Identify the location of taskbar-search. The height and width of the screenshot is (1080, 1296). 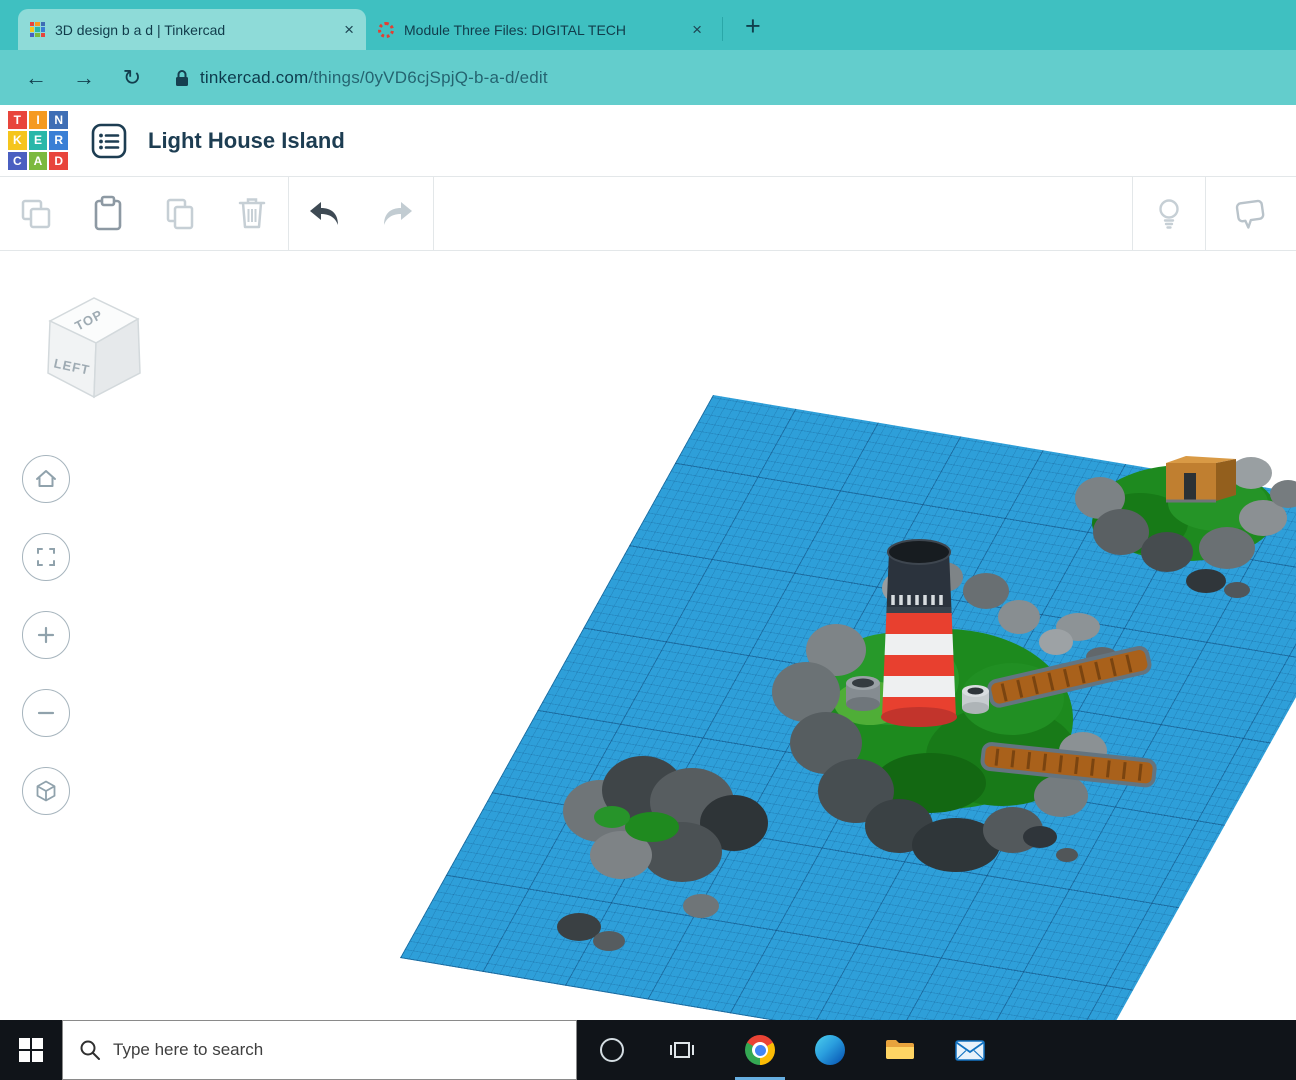
(319, 1050).